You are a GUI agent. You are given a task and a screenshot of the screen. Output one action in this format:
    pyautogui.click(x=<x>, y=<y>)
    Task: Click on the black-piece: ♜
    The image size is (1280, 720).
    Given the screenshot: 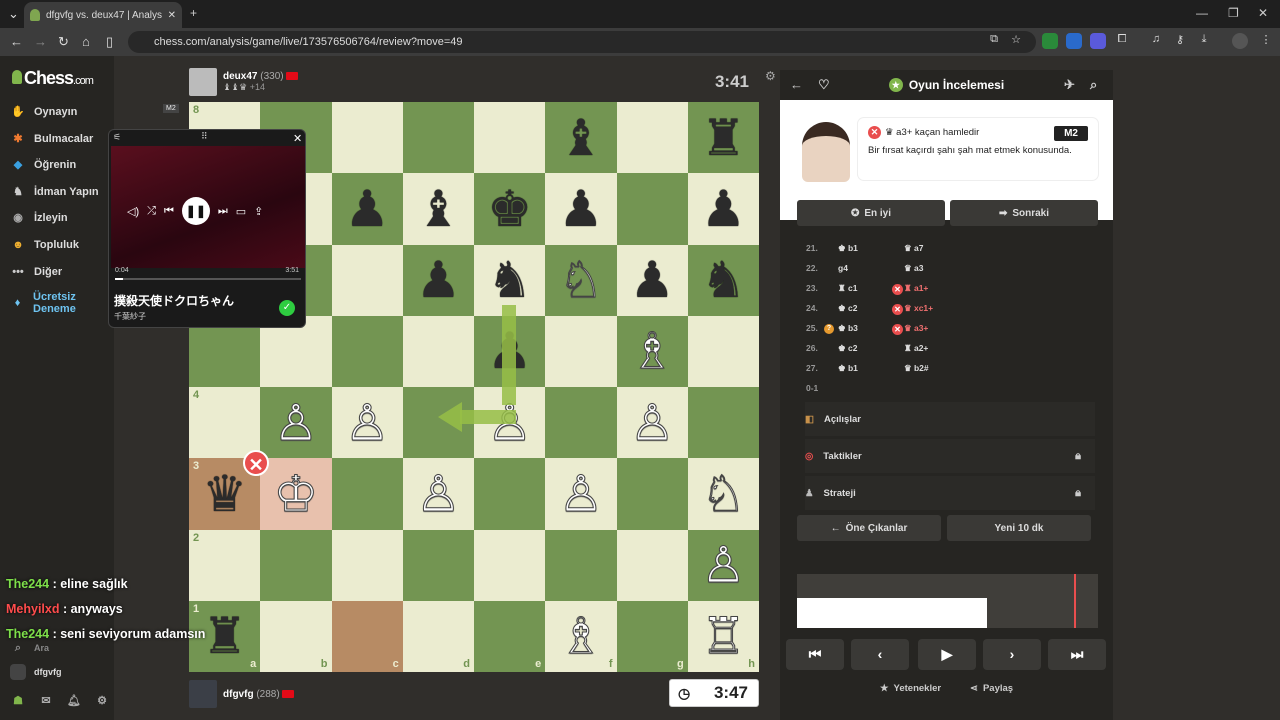 What is the action you would take?
    pyautogui.click(x=723, y=138)
    